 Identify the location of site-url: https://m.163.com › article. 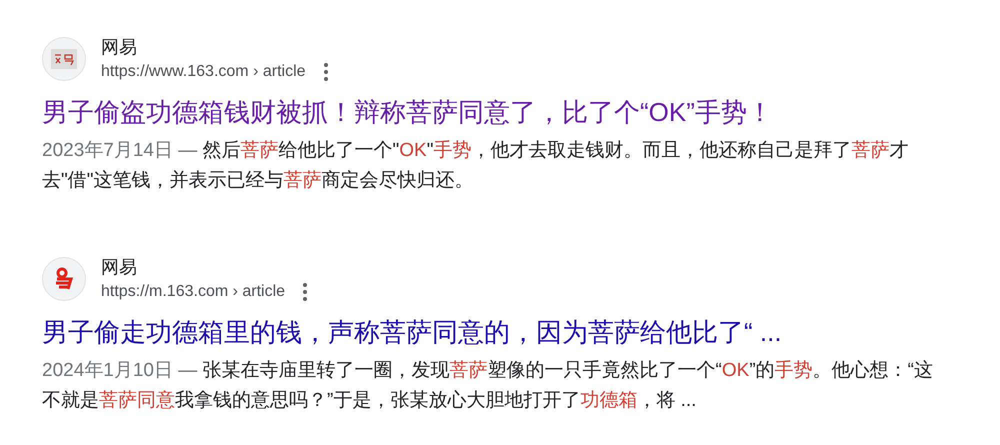
(193, 292).